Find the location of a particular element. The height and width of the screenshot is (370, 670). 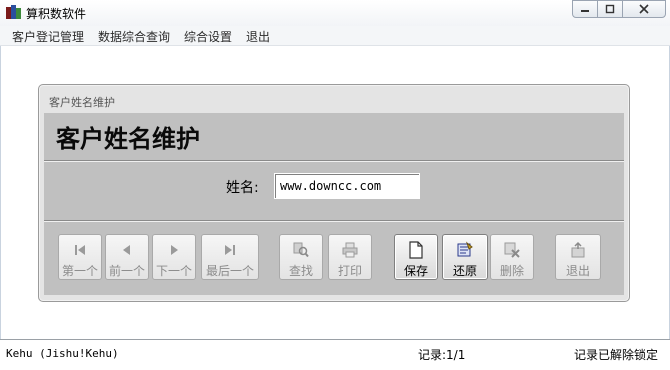

find-icon is located at coordinates (301, 250).